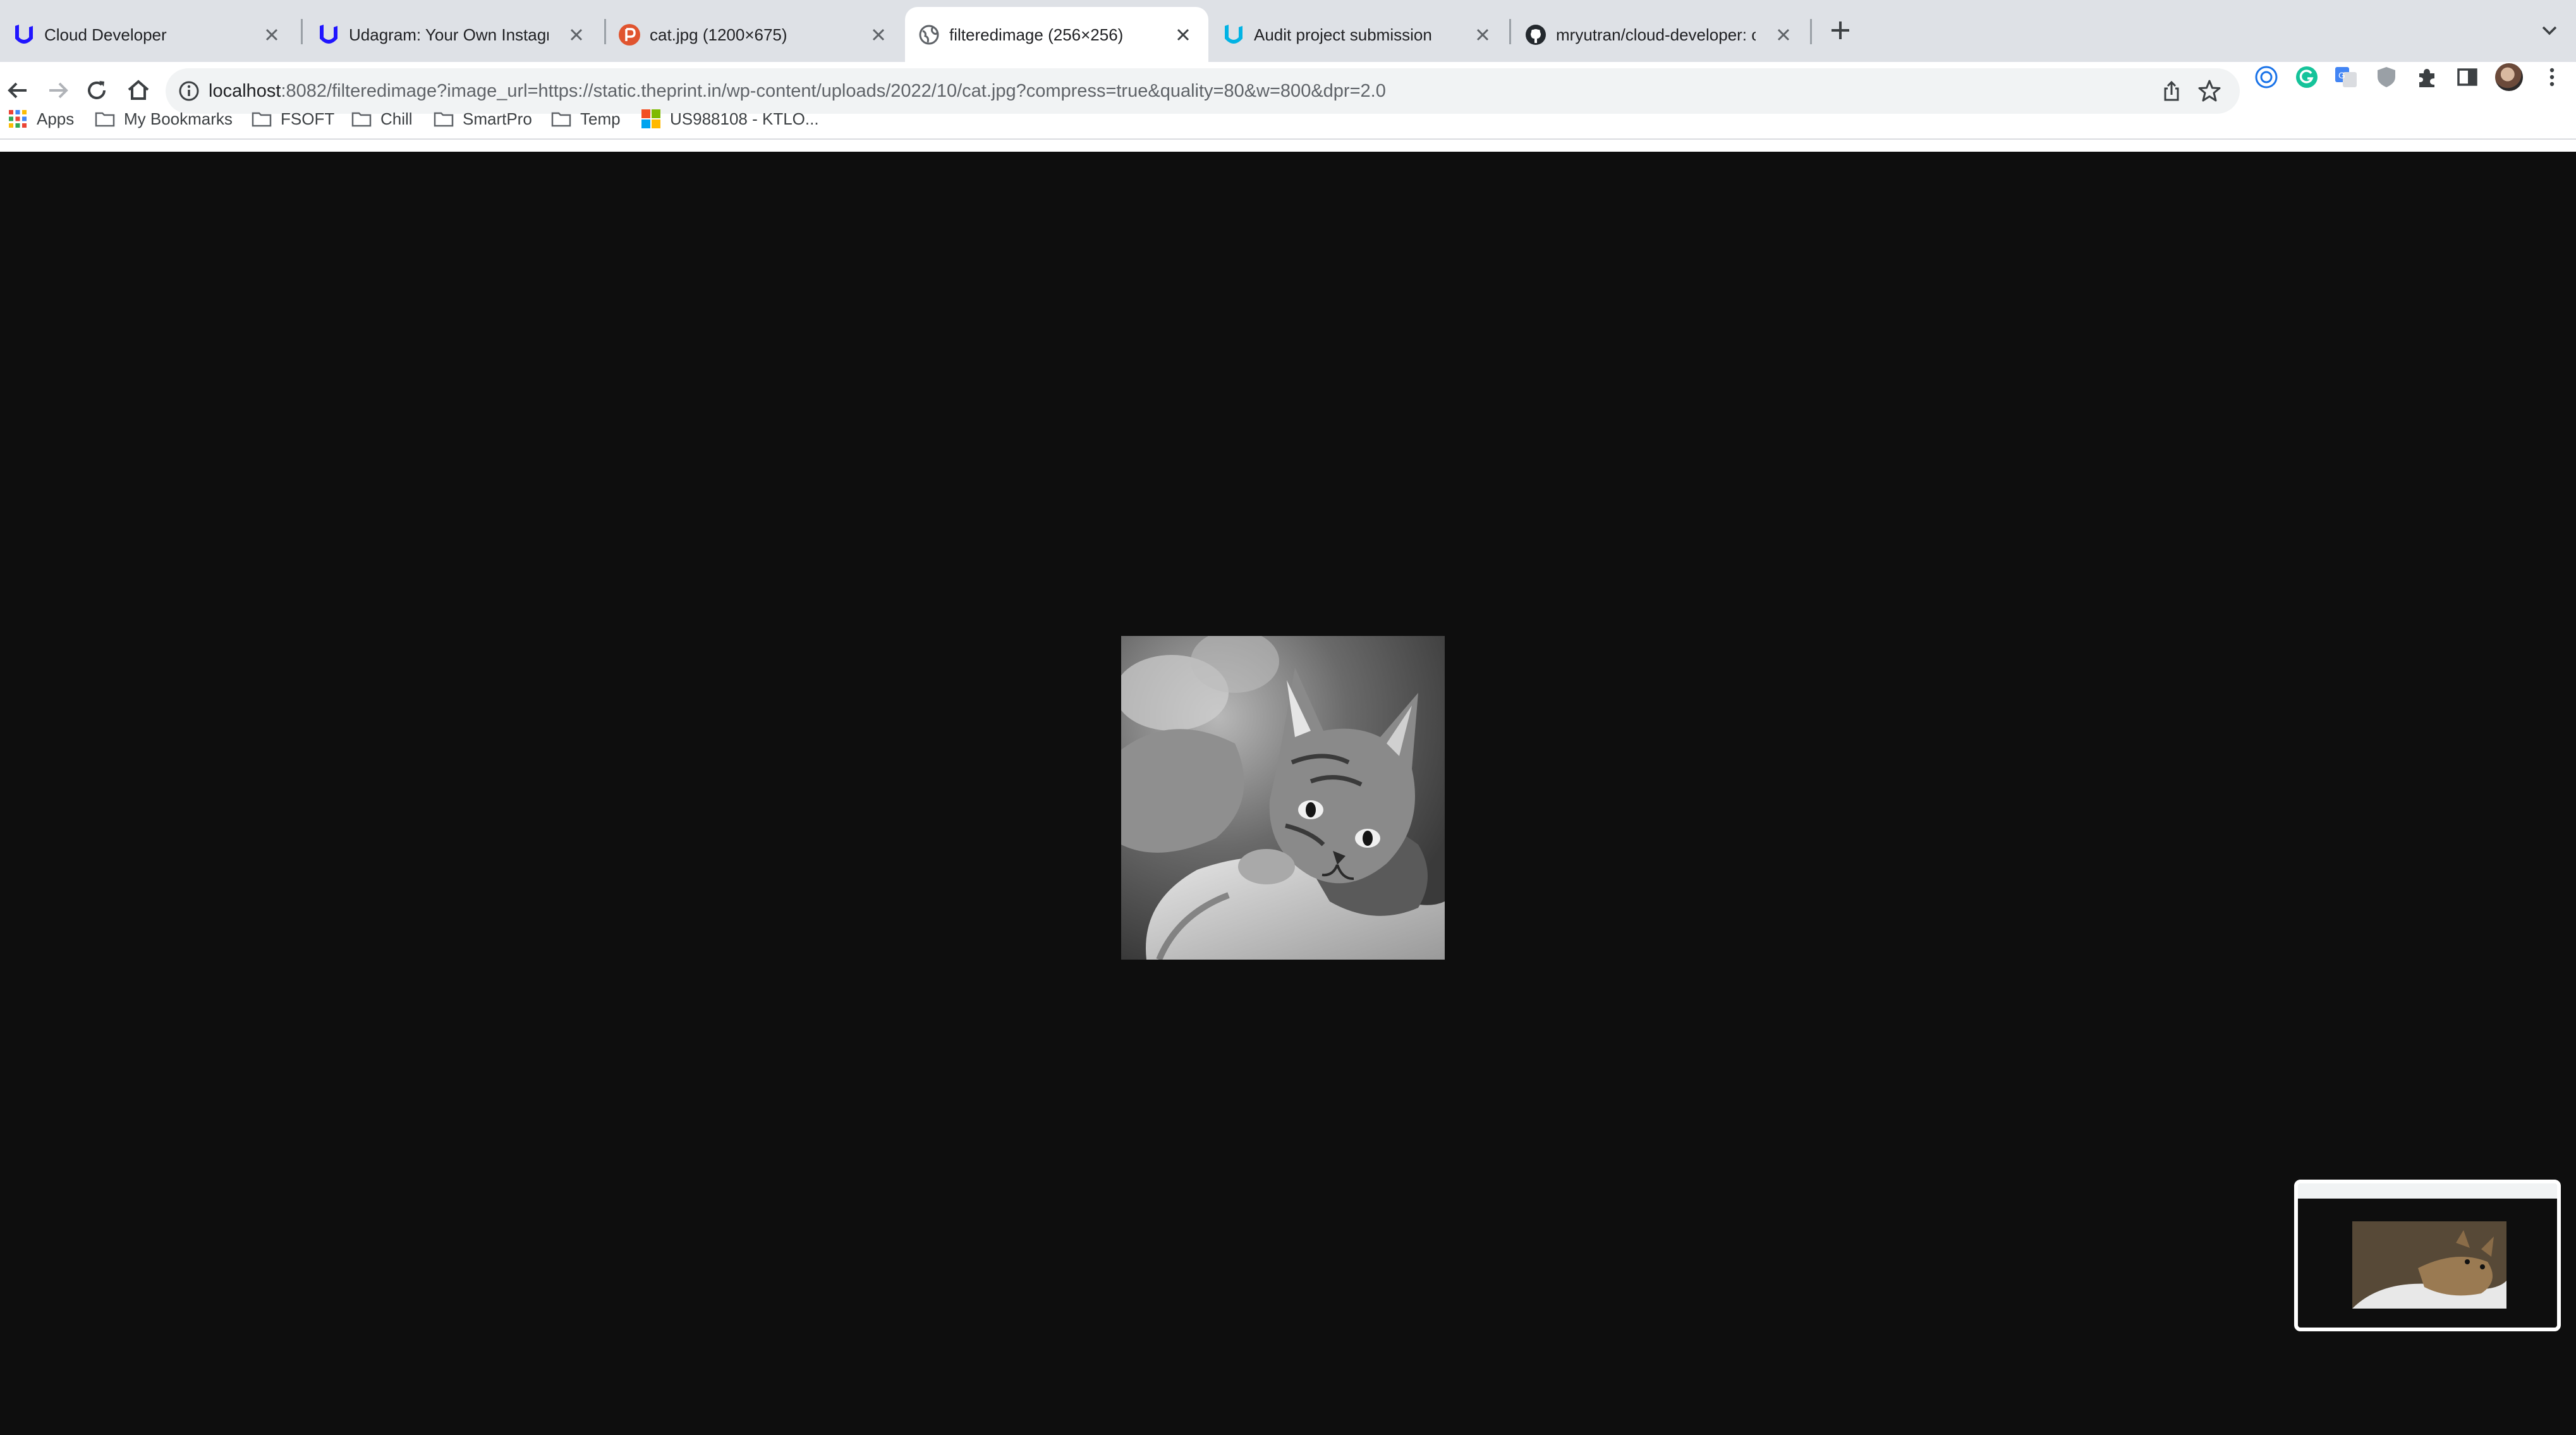  I want to click on pip-browser-chrome, so click(2427, 1191).